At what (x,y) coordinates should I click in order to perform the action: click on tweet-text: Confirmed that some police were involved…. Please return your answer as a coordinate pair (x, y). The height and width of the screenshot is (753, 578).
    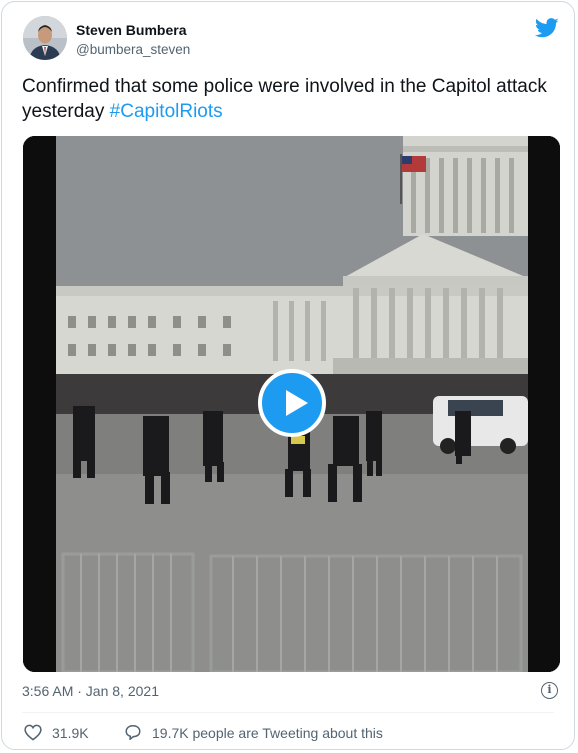
    Looking at the image, I should click on (287, 99).